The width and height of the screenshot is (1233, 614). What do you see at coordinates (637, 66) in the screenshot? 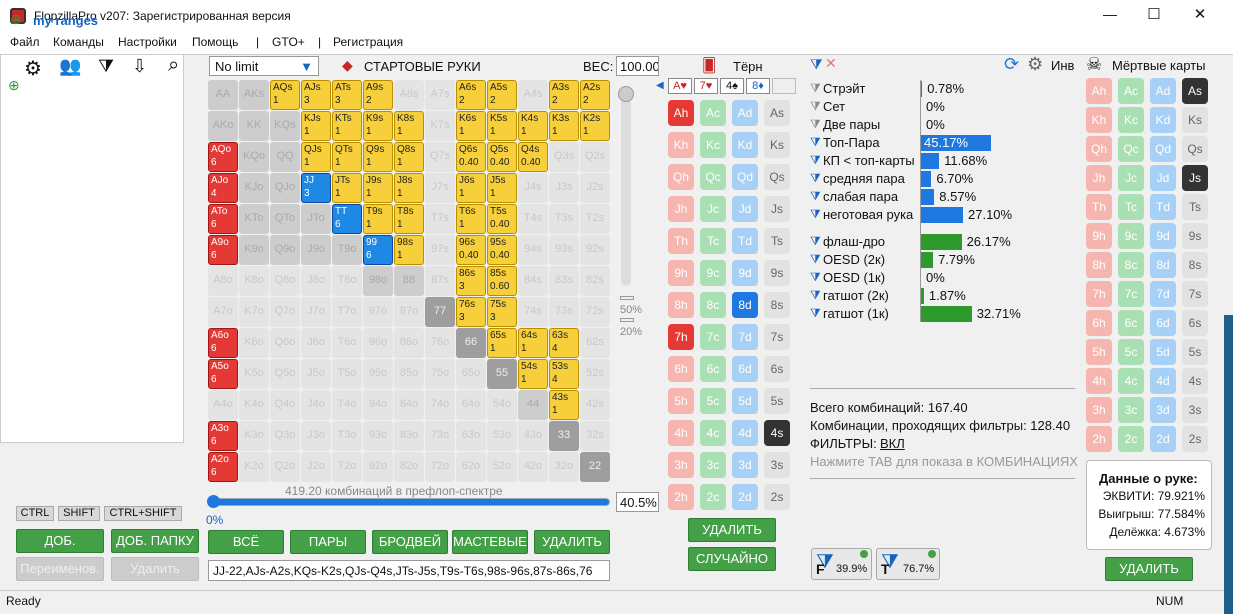
I see `weight-input: 100.00` at bounding box center [637, 66].